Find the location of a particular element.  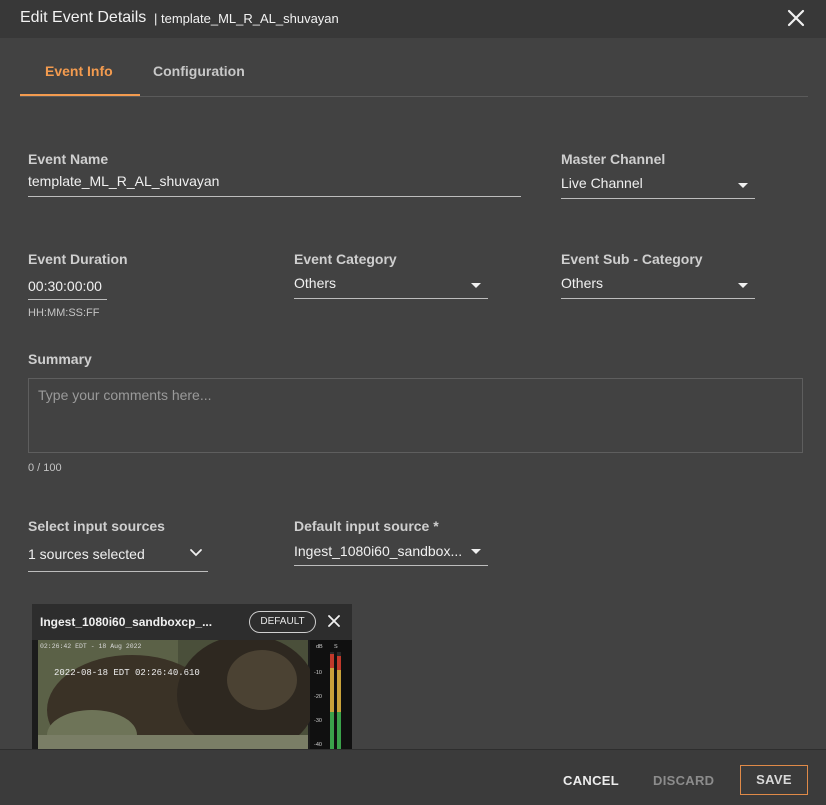

meter-label: -40 is located at coordinates (318, 745).